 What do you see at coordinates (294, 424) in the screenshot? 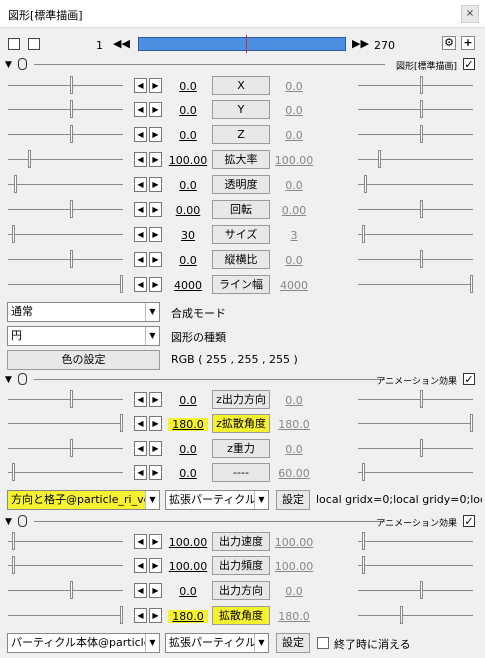
I see `end-value: 180.0` at bounding box center [294, 424].